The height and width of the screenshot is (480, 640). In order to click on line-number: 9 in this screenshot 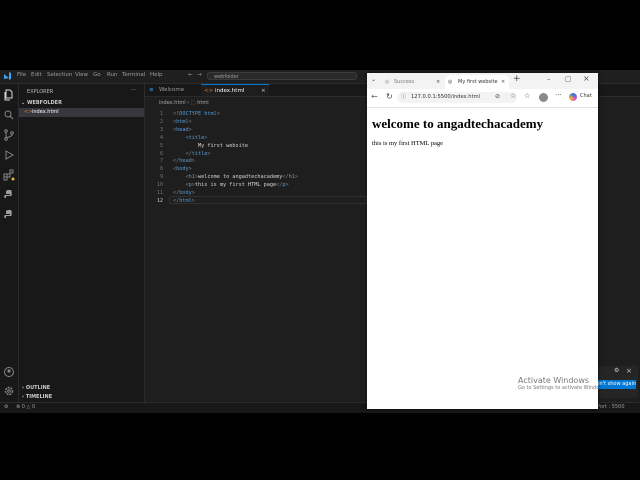, I will do `click(161, 177)`.